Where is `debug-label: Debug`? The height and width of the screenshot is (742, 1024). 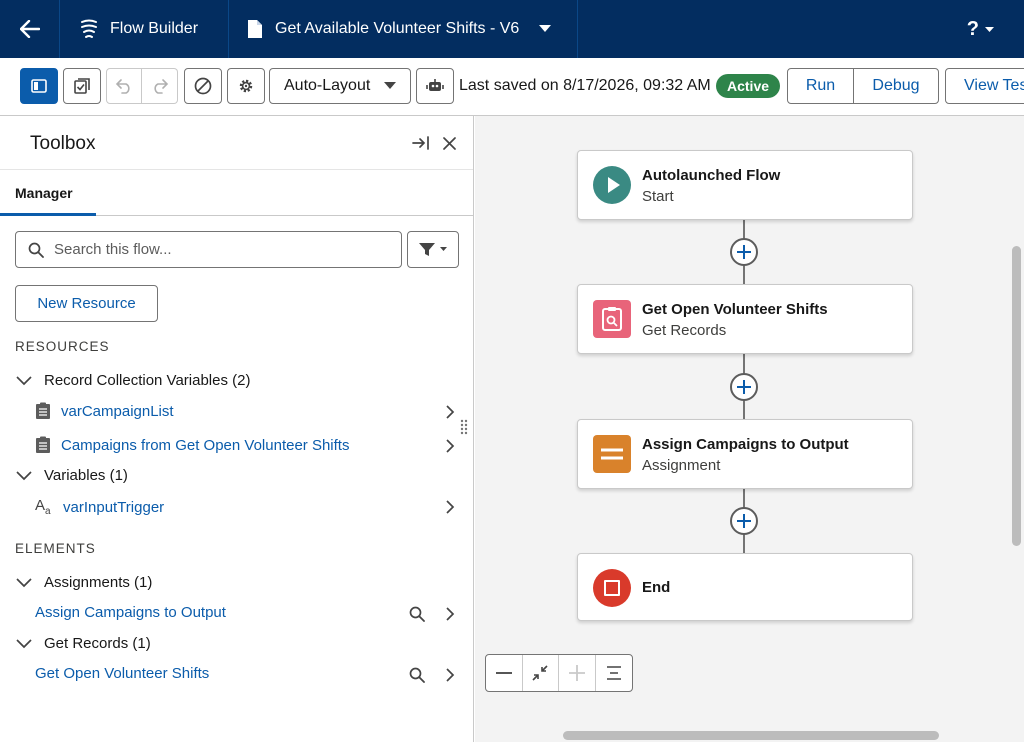 debug-label: Debug is located at coordinates (896, 85).